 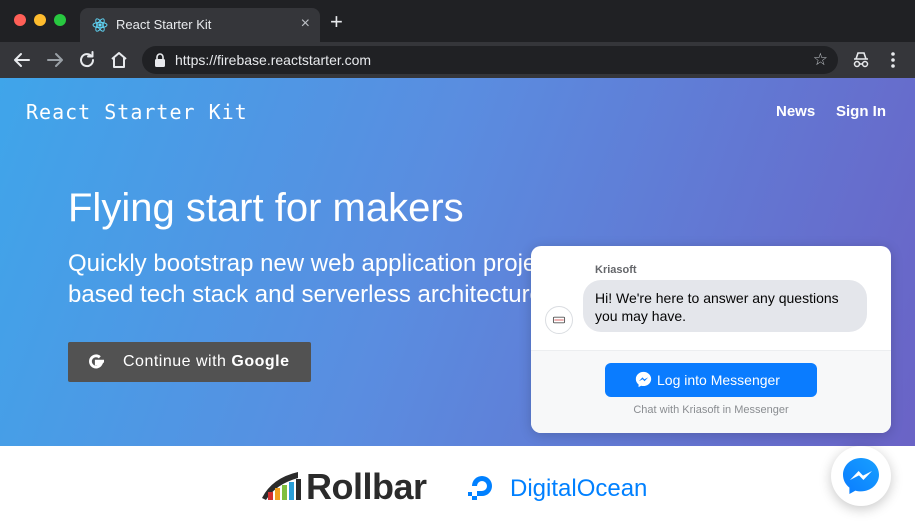 What do you see at coordinates (164, 24) in the screenshot?
I see `tab-title: React Starter Kit` at bounding box center [164, 24].